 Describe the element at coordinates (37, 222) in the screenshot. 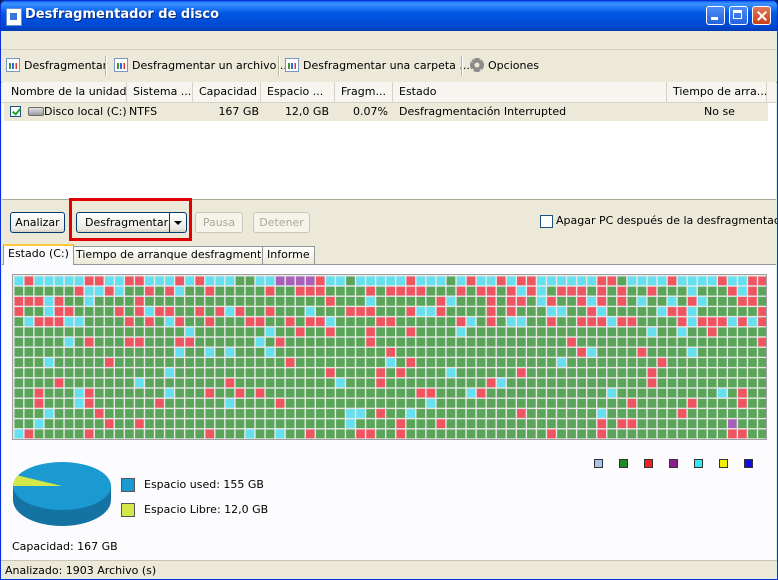

I see `analyze-button: Analizar` at that location.